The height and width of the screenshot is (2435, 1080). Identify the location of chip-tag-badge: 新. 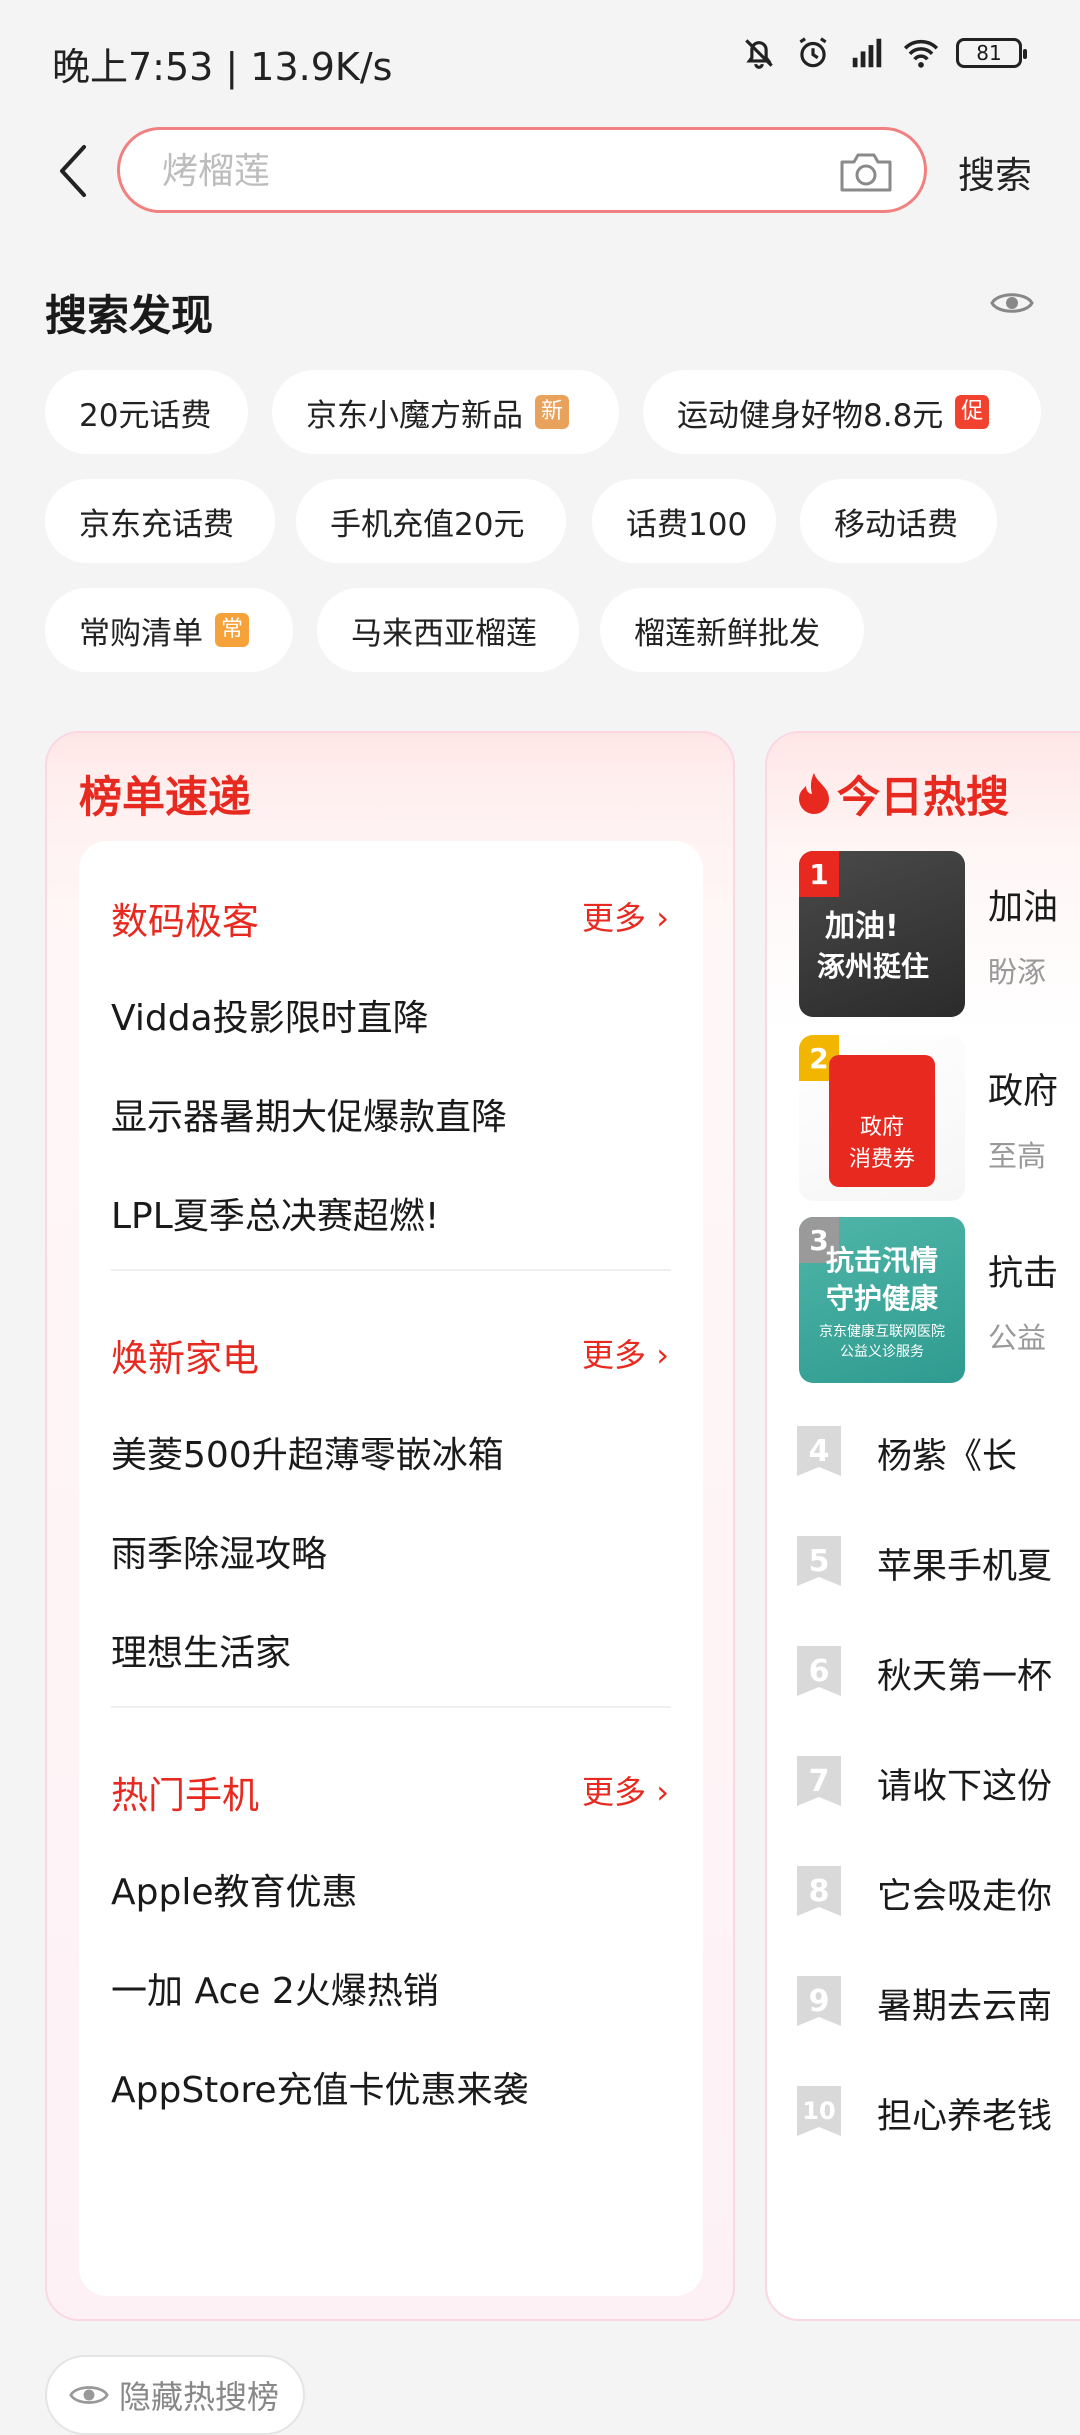
(552, 412).